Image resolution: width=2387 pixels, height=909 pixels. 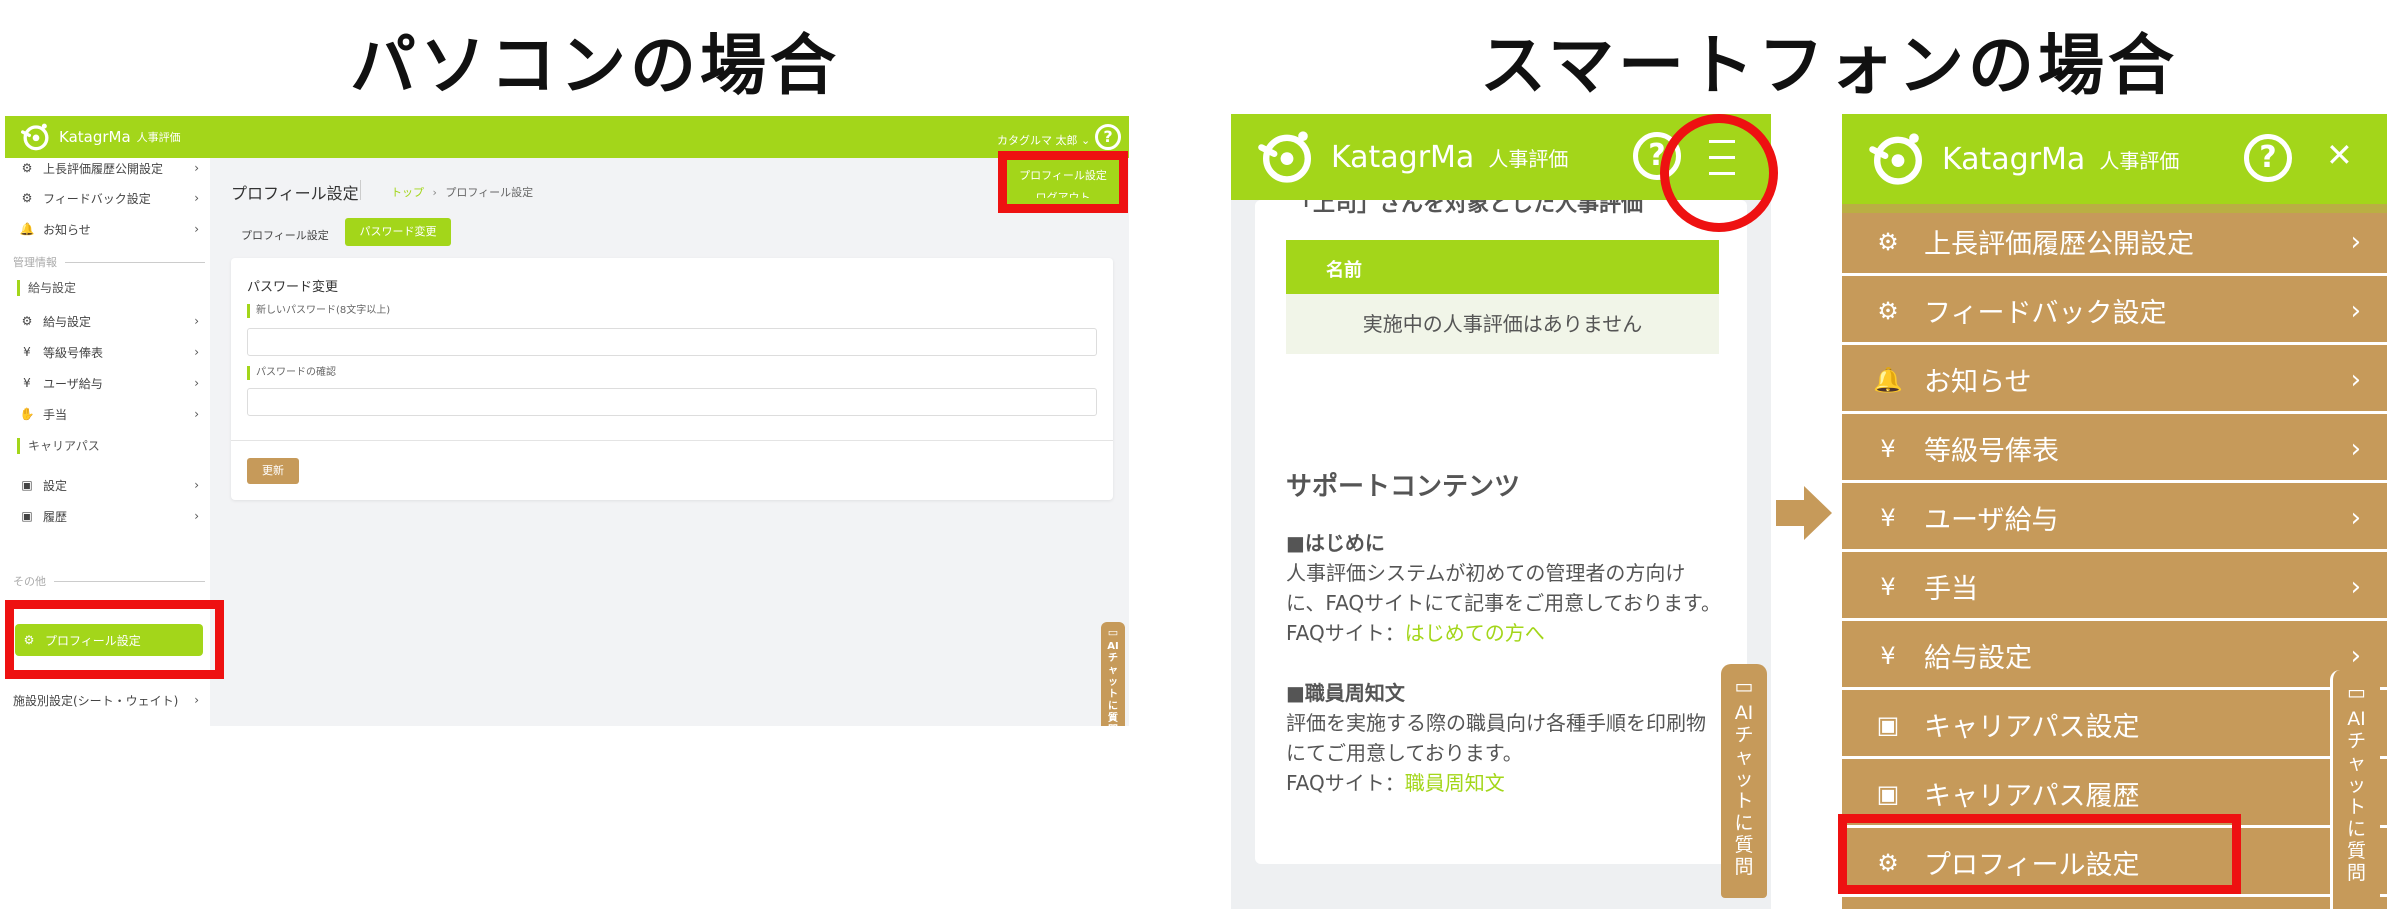 I want to click on support-title: サポートコンテンツ, so click(x=1403, y=487).